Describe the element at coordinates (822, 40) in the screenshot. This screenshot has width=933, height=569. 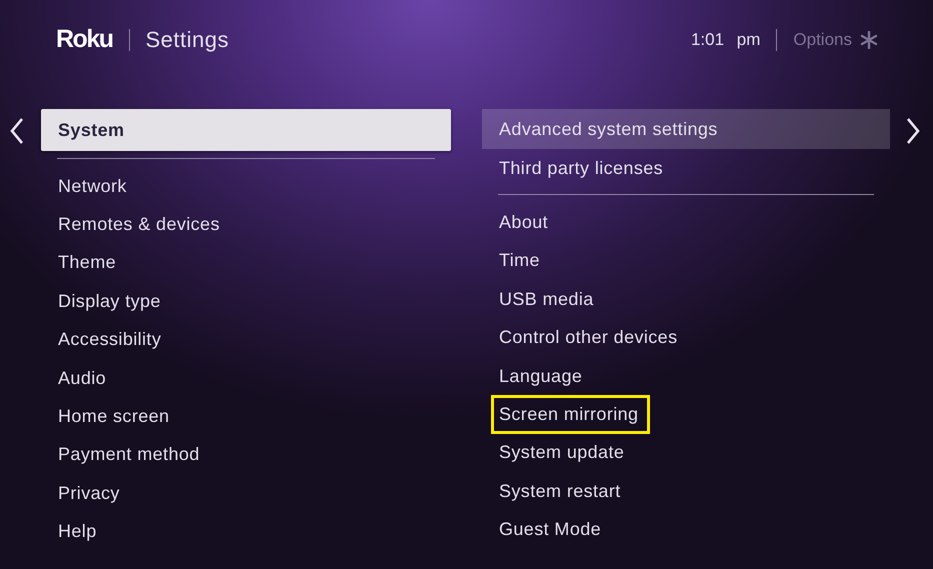
I see `options-label: Options` at that location.